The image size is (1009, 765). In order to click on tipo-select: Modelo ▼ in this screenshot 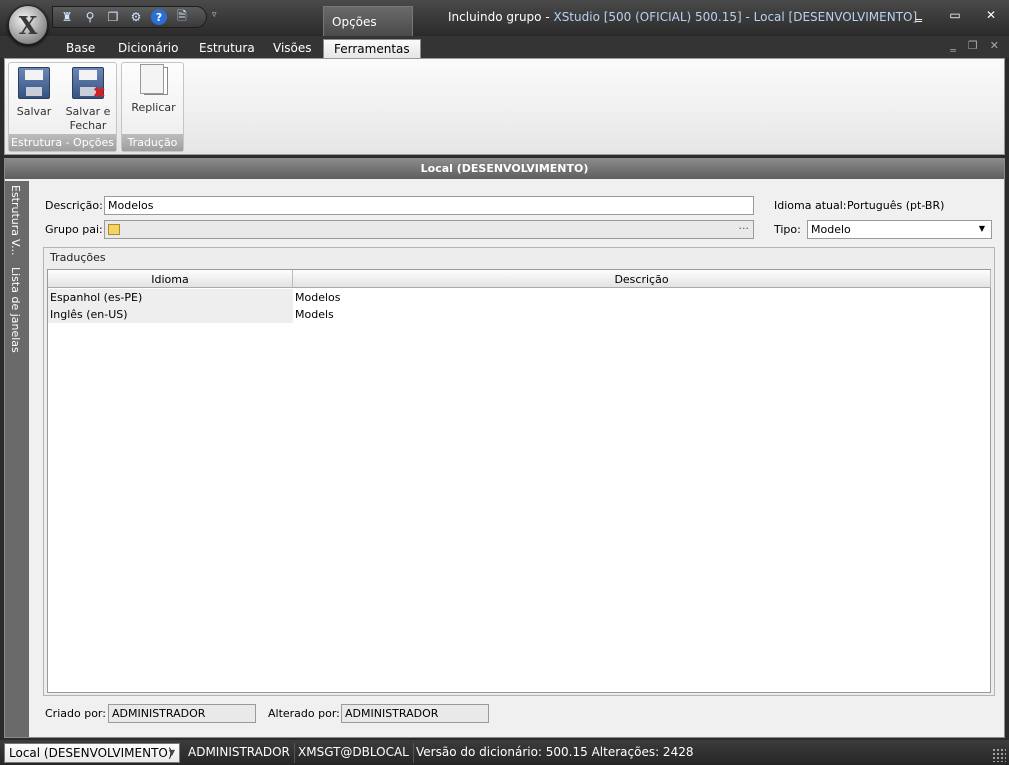, I will do `click(899, 229)`.